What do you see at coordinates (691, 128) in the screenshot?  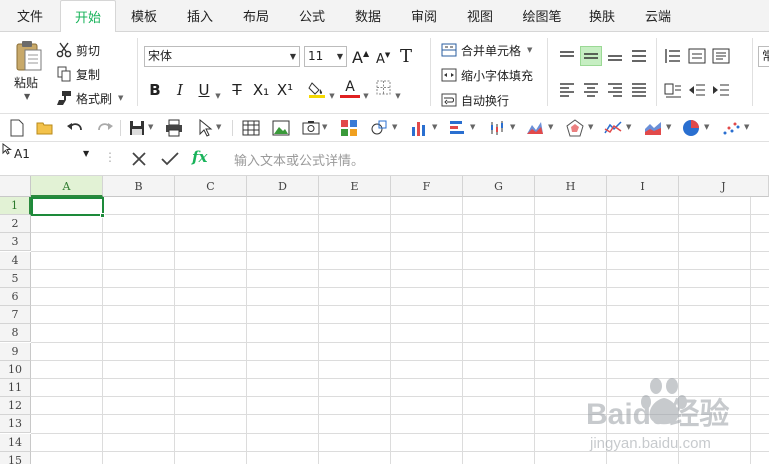 I see `pie-chart-icon` at bounding box center [691, 128].